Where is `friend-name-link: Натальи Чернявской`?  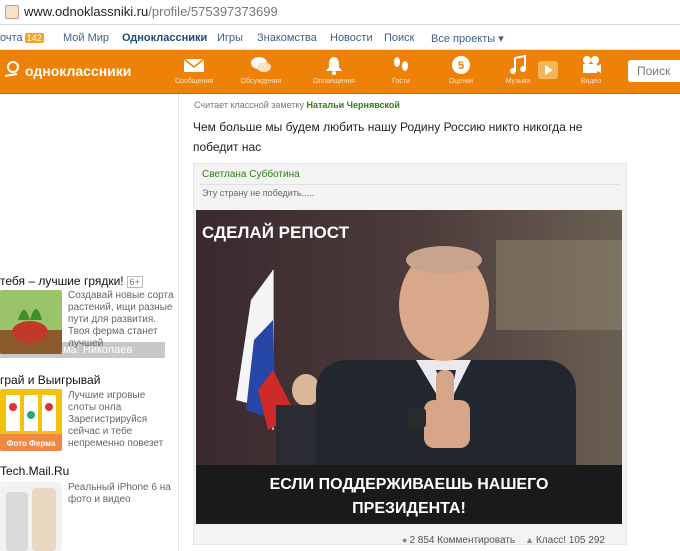 friend-name-link: Натальи Чернявской is located at coordinates (352, 105).